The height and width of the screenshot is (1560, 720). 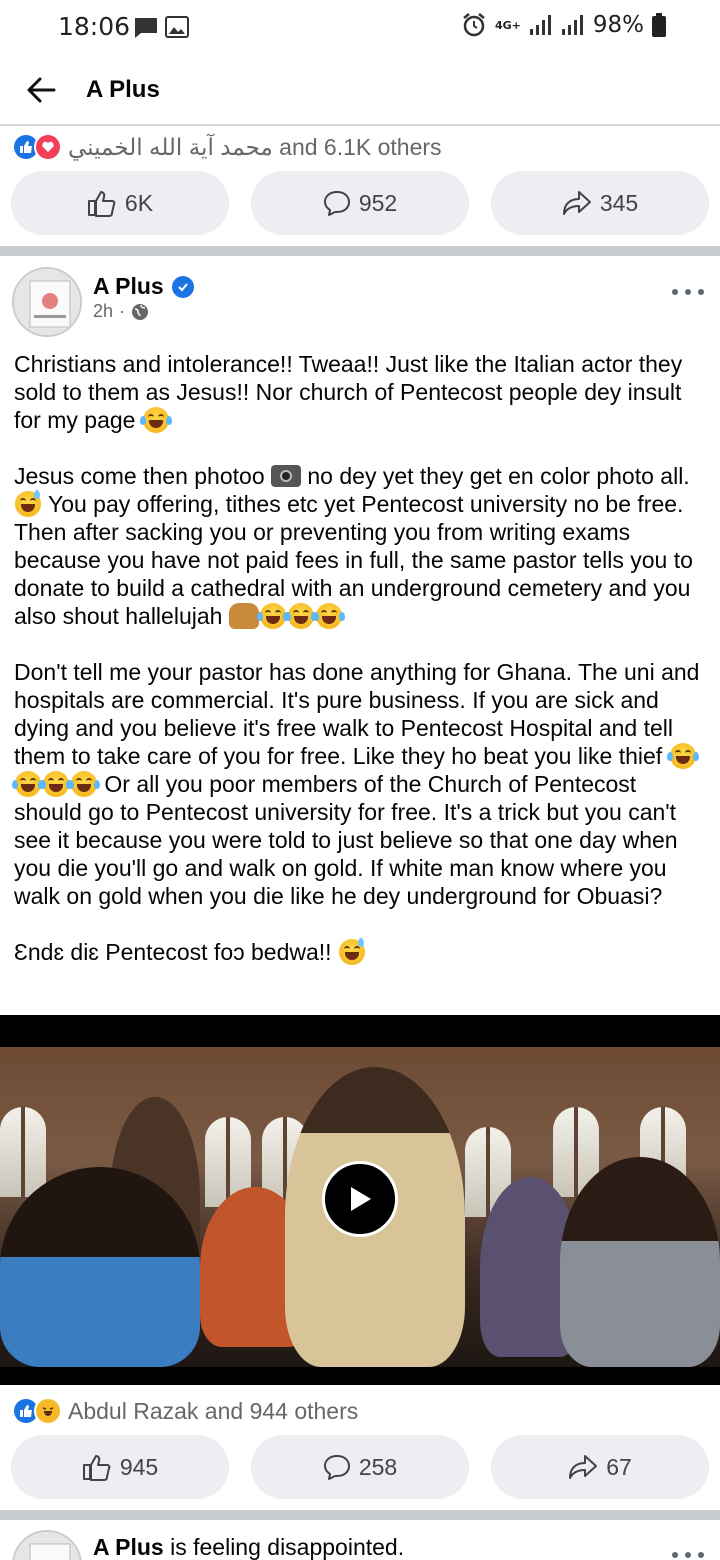 What do you see at coordinates (23, 1152) in the screenshot?
I see `church-window` at bounding box center [23, 1152].